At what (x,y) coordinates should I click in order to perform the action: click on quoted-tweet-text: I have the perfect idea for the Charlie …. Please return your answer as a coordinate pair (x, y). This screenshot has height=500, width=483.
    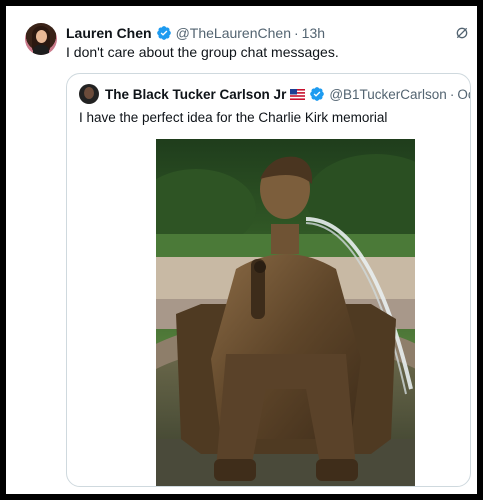
    Looking at the image, I should click on (233, 117).